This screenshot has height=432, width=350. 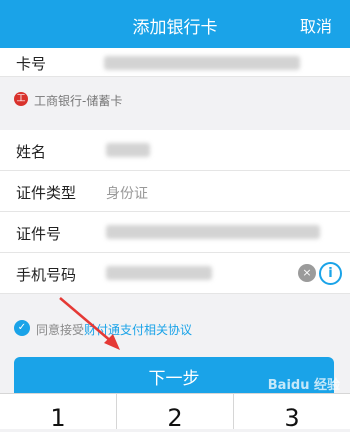 What do you see at coordinates (21, 99) in the screenshot?
I see `bank-logo-icon: 工` at bounding box center [21, 99].